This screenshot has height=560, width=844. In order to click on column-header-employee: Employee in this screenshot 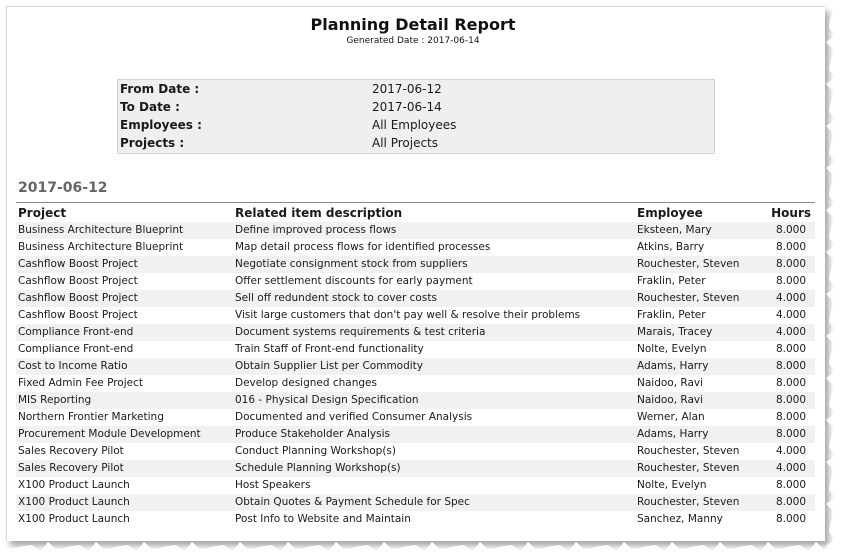, I will do `click(670, 213)`.